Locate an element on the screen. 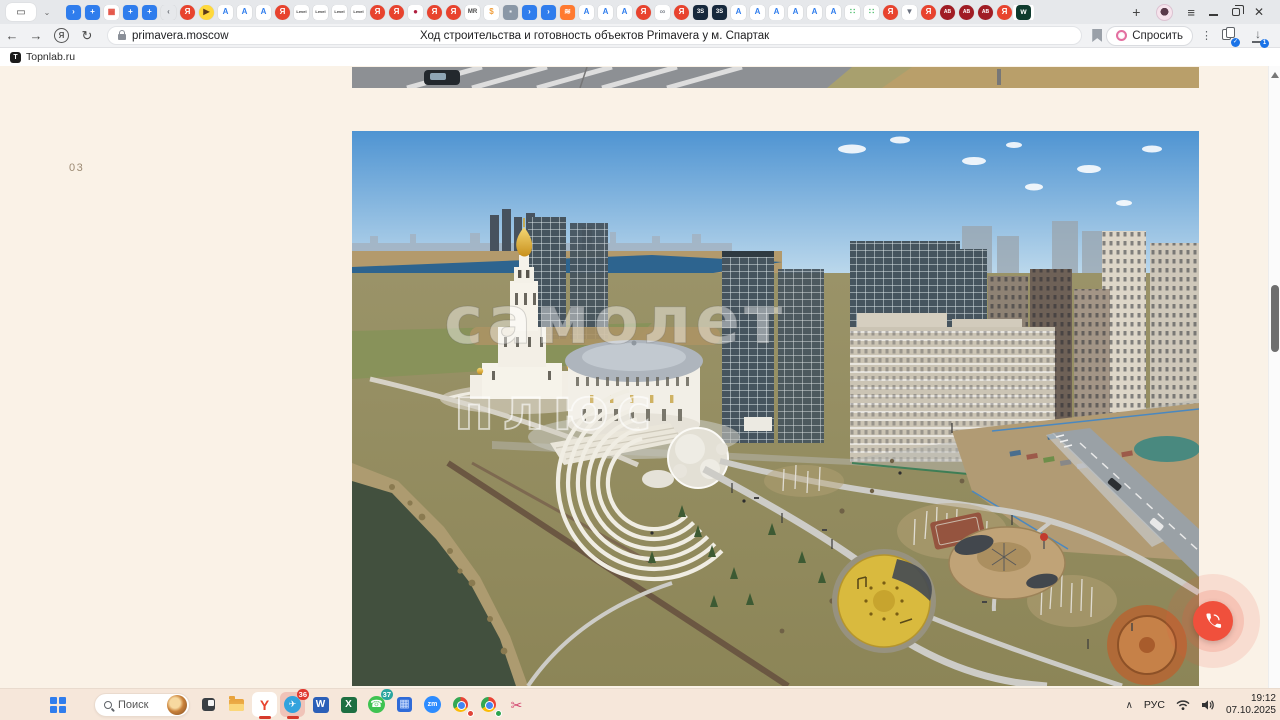  start-button is located at coordinates (58, 705).